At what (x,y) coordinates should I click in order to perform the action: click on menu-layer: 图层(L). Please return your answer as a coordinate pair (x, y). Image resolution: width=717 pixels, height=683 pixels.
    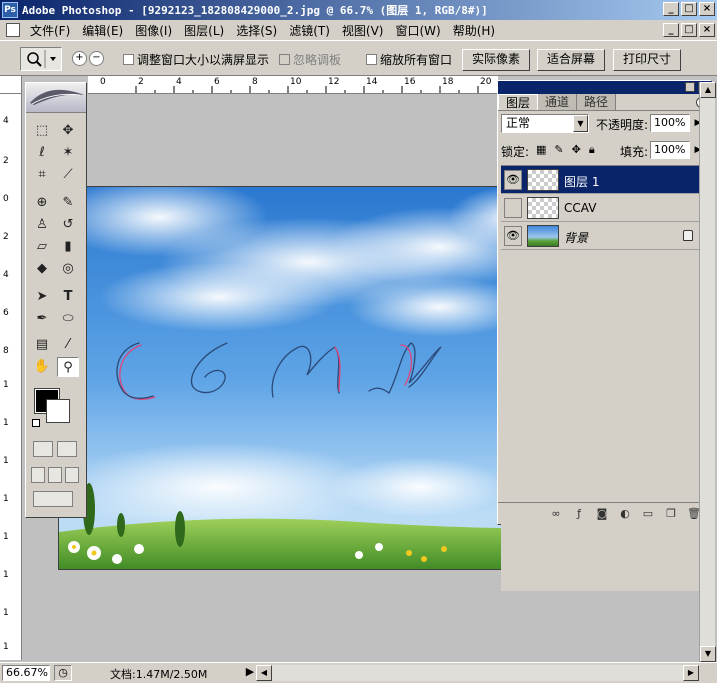
    Looking at the image, I should click on (204, 30).